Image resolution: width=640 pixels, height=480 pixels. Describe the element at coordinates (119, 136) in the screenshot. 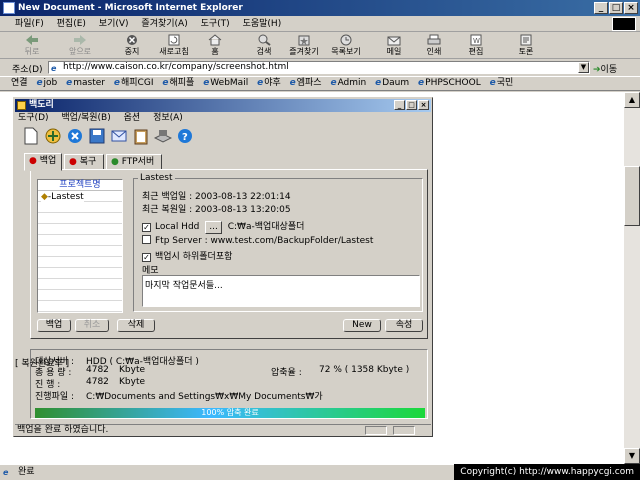

I see `mail-send-icon` at that location.